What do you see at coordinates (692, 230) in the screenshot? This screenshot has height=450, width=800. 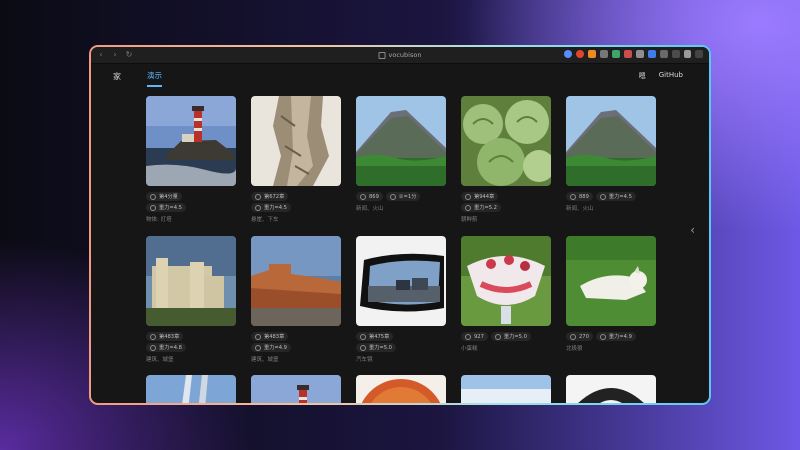 I see `chevron-left-icon: ‹` at bounding box center [692, 230].